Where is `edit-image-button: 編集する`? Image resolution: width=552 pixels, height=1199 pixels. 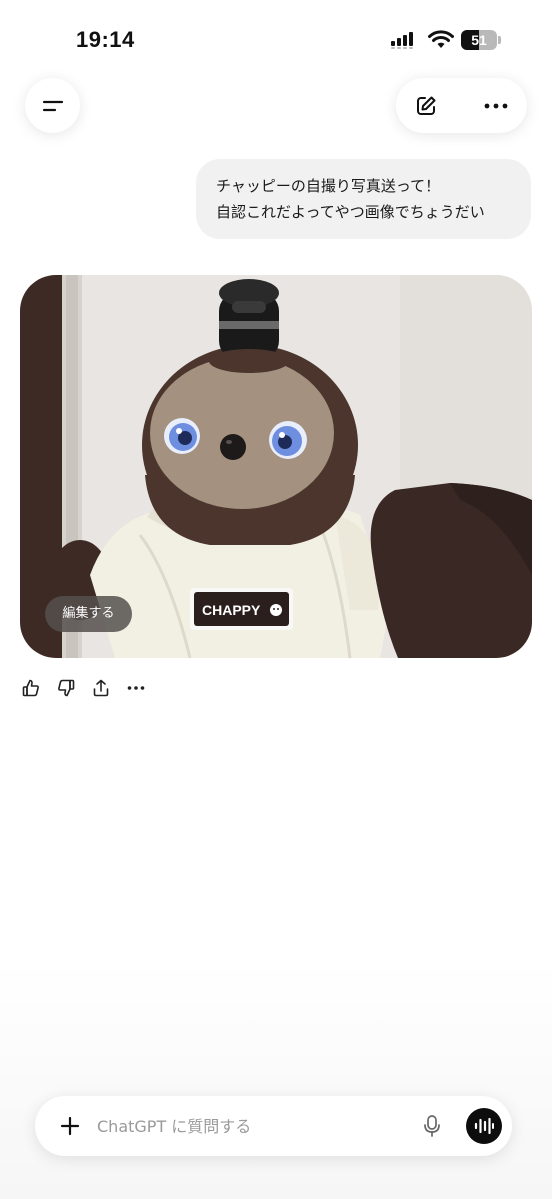 edit-image-button: 編集する is located at coordinates (88, 614).